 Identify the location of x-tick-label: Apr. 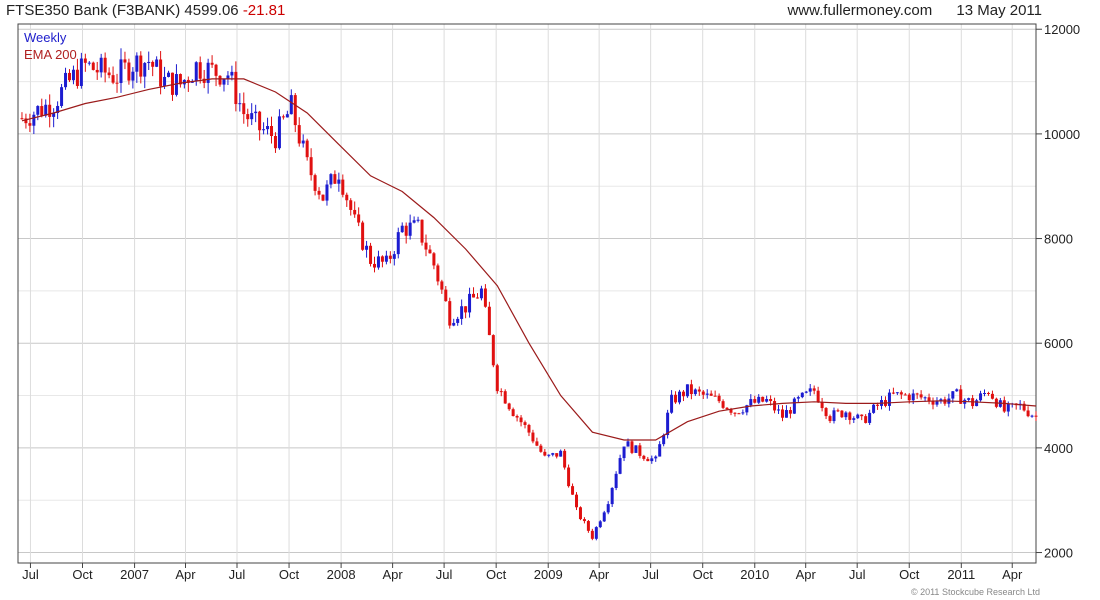
(599, 574).